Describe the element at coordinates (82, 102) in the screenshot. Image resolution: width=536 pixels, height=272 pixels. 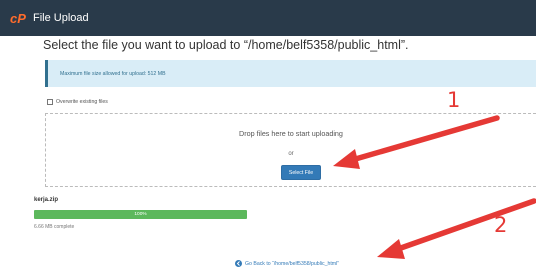
I see `overwrite-label: Overwrite existing files` at that location.